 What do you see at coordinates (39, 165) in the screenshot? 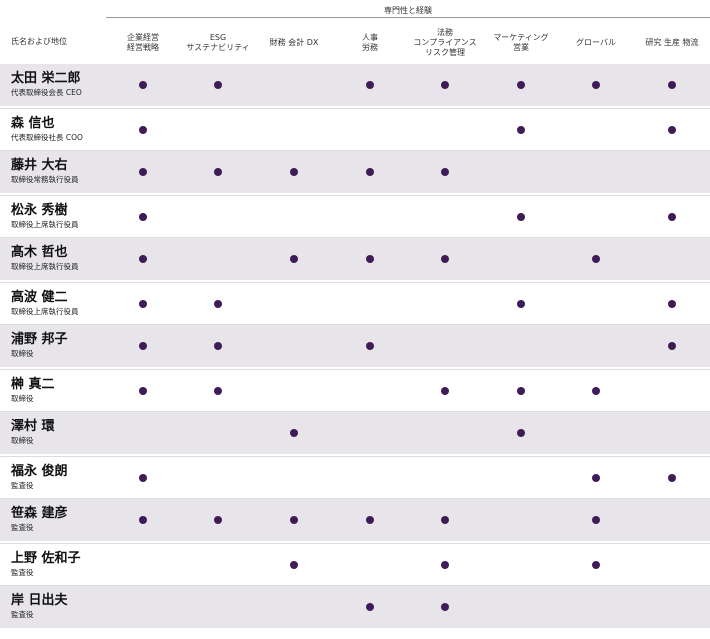
I see `person-name: 藤井 大右` at bounding box center [39, 165].